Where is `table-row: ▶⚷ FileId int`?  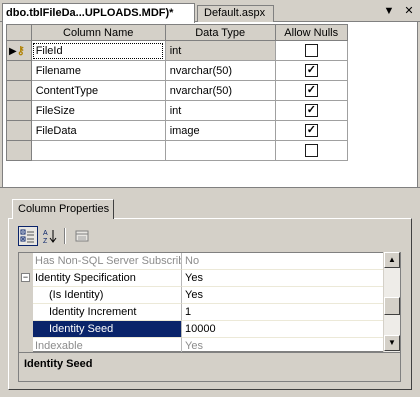
table-row: ▶⚷ FileId int is located at coordinates (177, 50).